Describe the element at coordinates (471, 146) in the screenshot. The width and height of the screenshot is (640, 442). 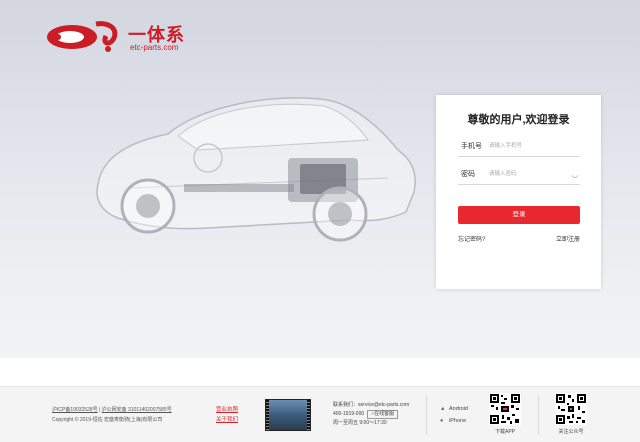
I see `phone-label: 手机号` at that location.